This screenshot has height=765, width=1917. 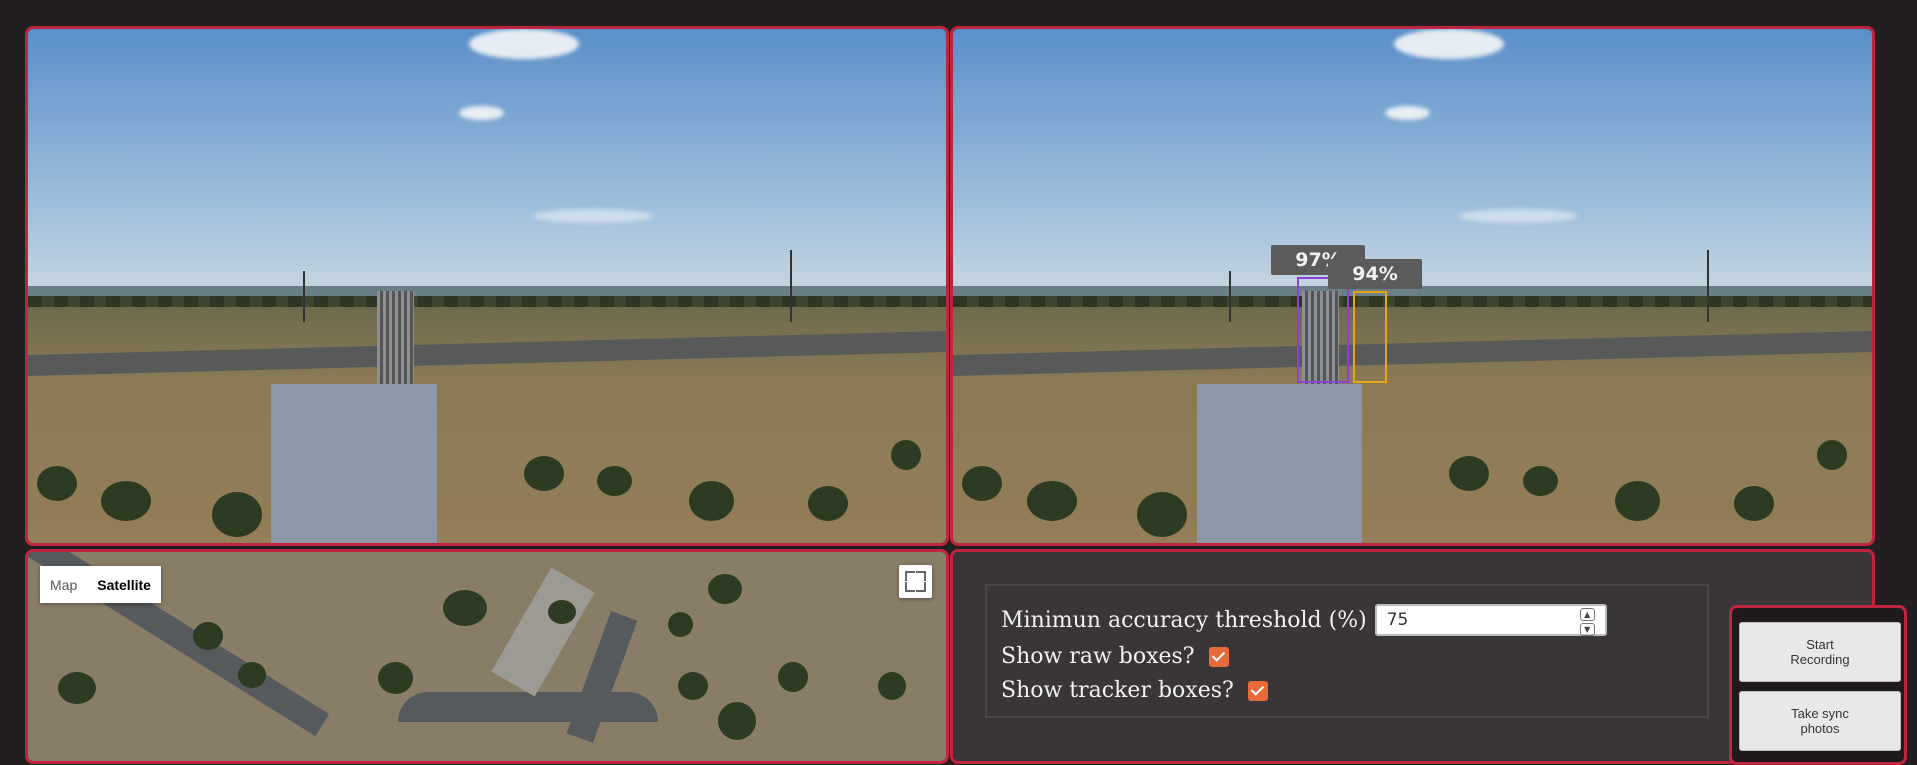 What do you see at coordinates (915, 581) in the screenshot?
I see `fullscreen-icon` at bounding box center [915, 581].